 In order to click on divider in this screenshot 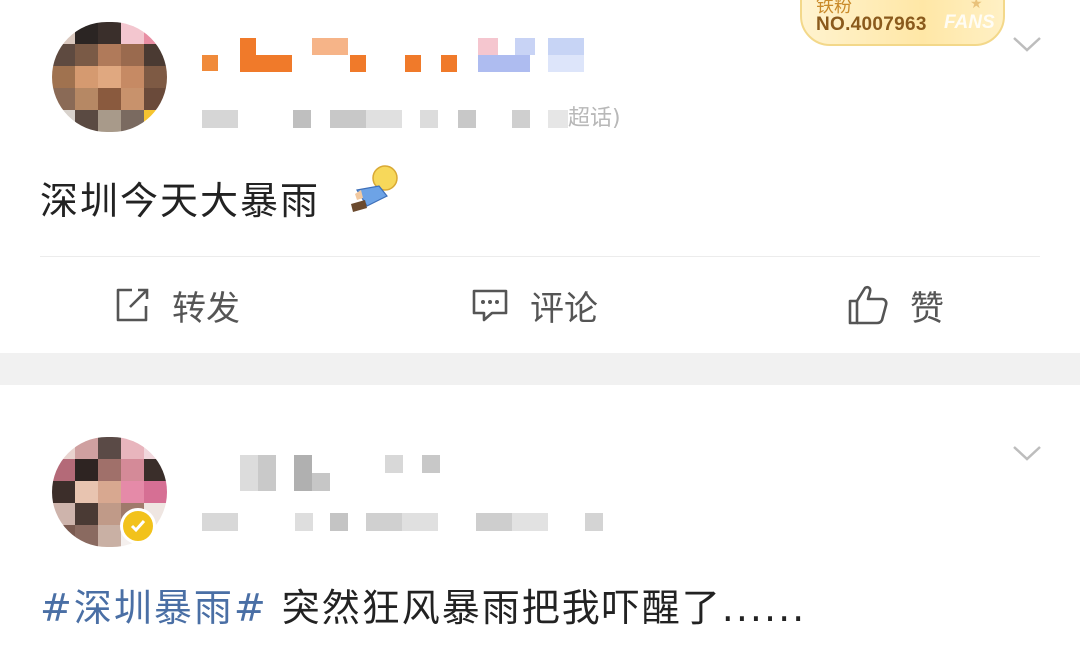, I will do `click(540, 256)`.